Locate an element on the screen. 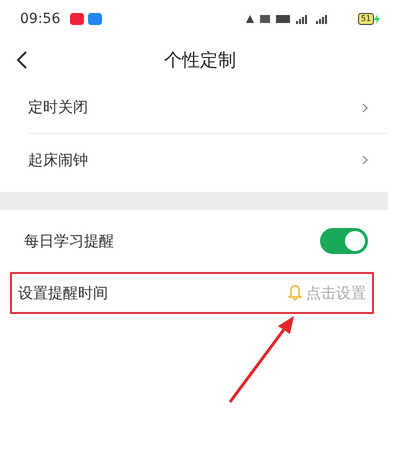 This screenshot has height=475, width=400. app-notification-icon is located at coordinates (77, 19).